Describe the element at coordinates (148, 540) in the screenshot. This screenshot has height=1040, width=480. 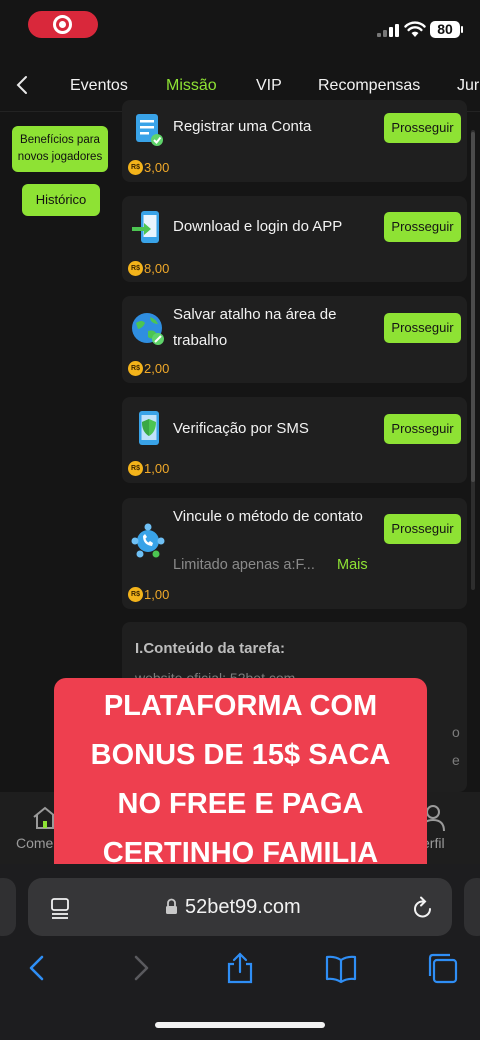
I see `contact-network-icon` at that location.